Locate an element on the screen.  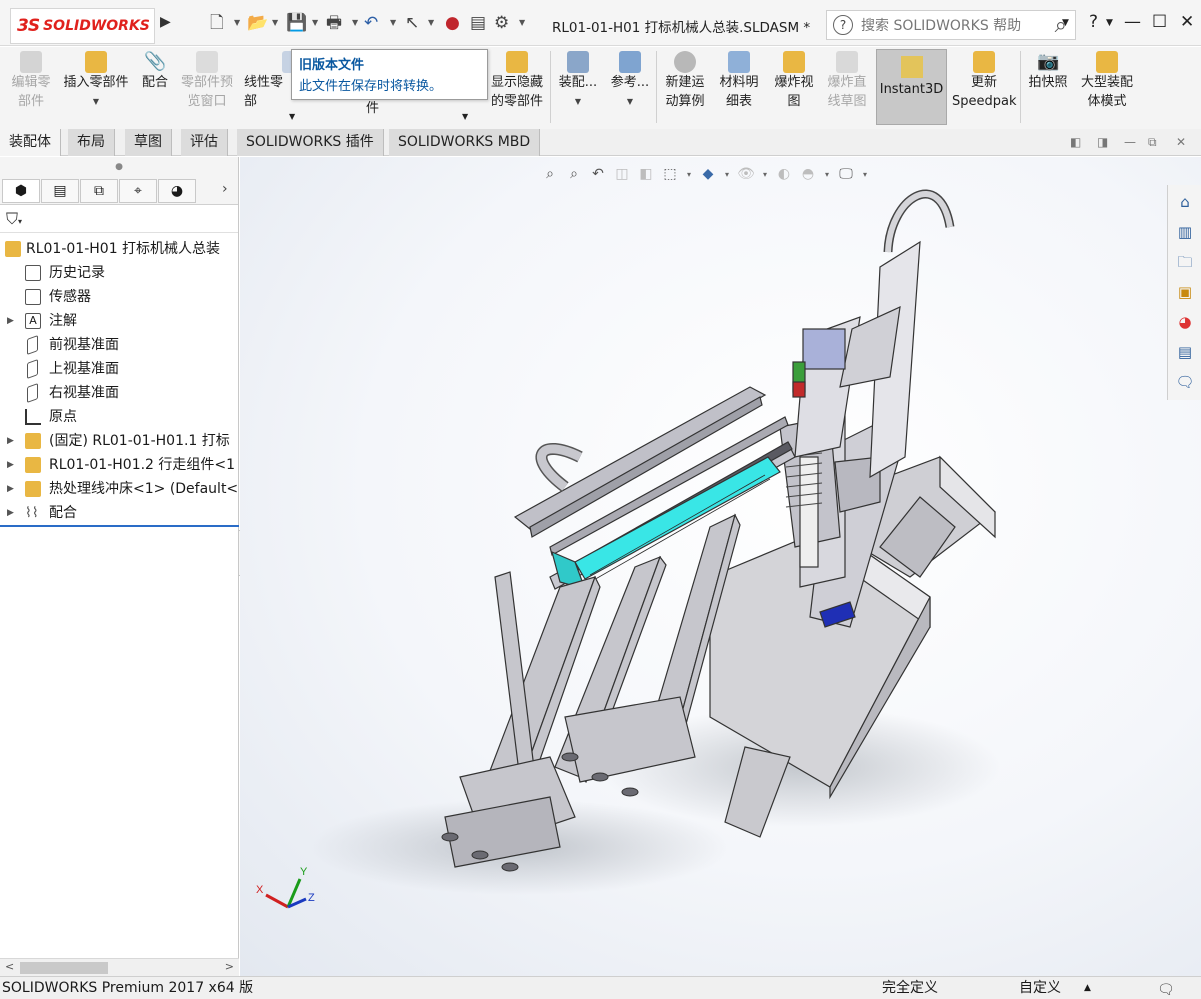
exploded-view-icon is located at coordinates (794, 62).